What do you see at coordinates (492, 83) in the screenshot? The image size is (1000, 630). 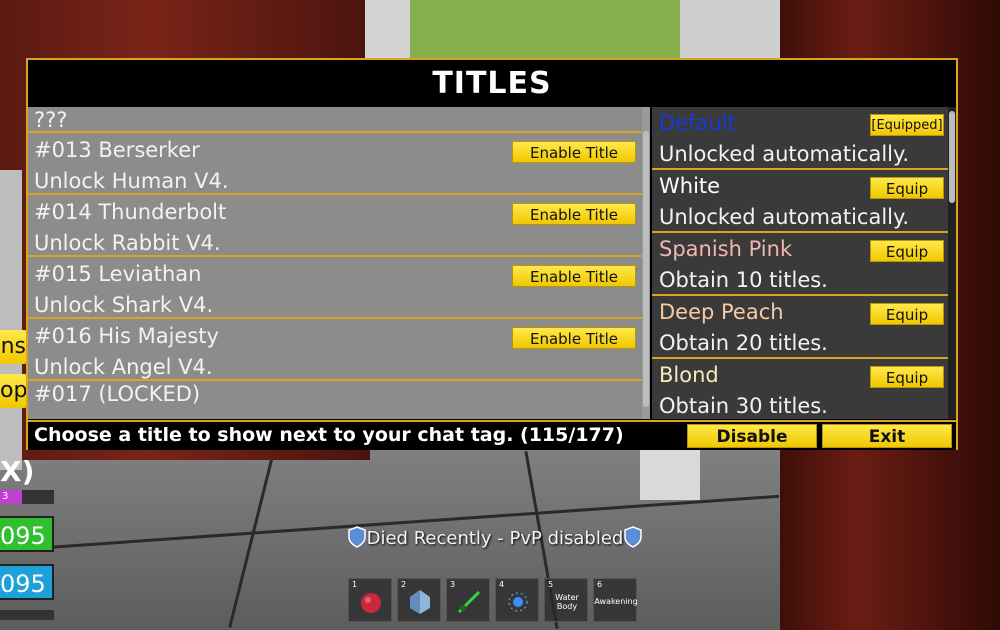 I see `window-title: TITLES` at bounding box center [492, 83].